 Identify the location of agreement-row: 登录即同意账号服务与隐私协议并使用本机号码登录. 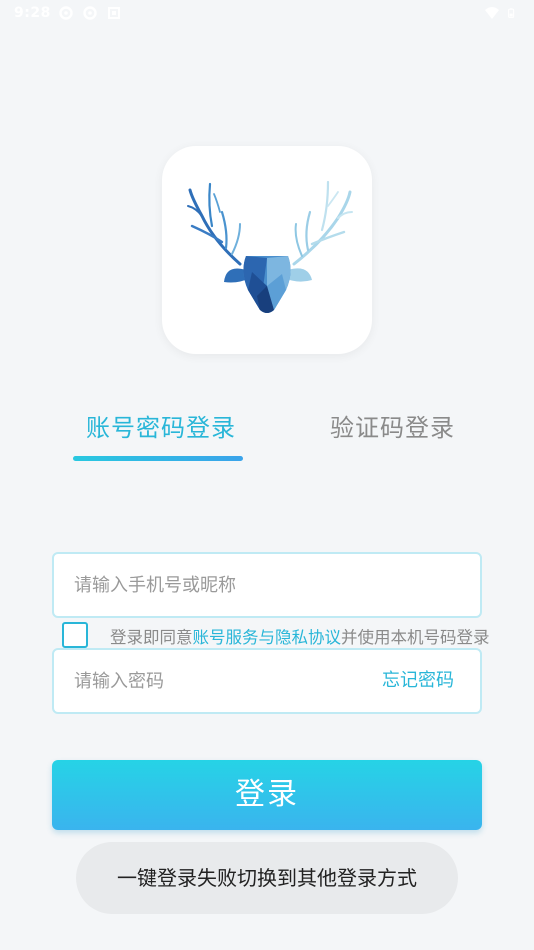
(297, 635).